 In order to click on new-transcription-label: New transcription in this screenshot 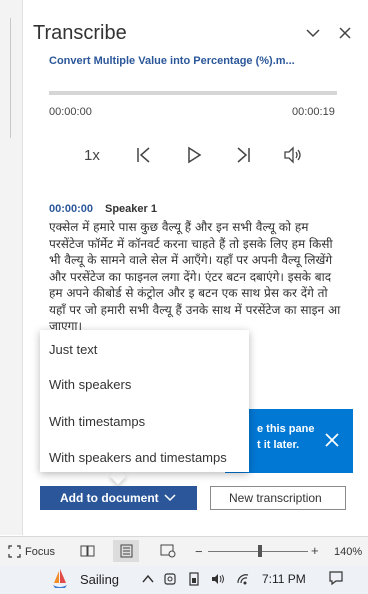, I will do `click(275, 498)`.